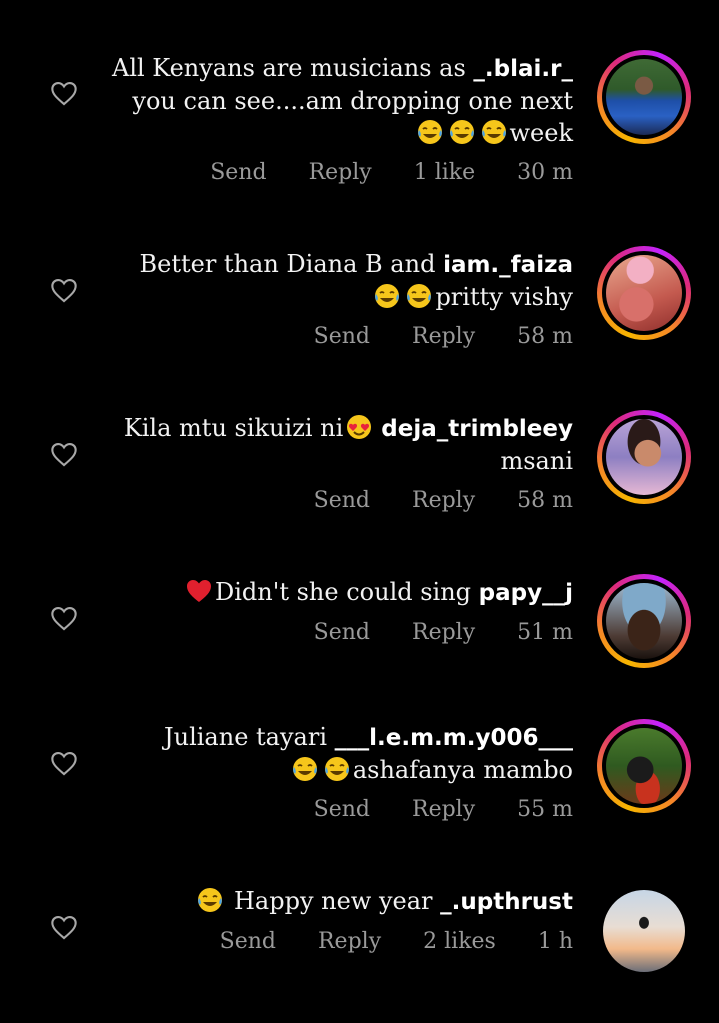 Image resolution: width=719 pixels, height=1023 pixels. I want to click on comment-body: All Kenyans are musicians as, so click(292, 68).